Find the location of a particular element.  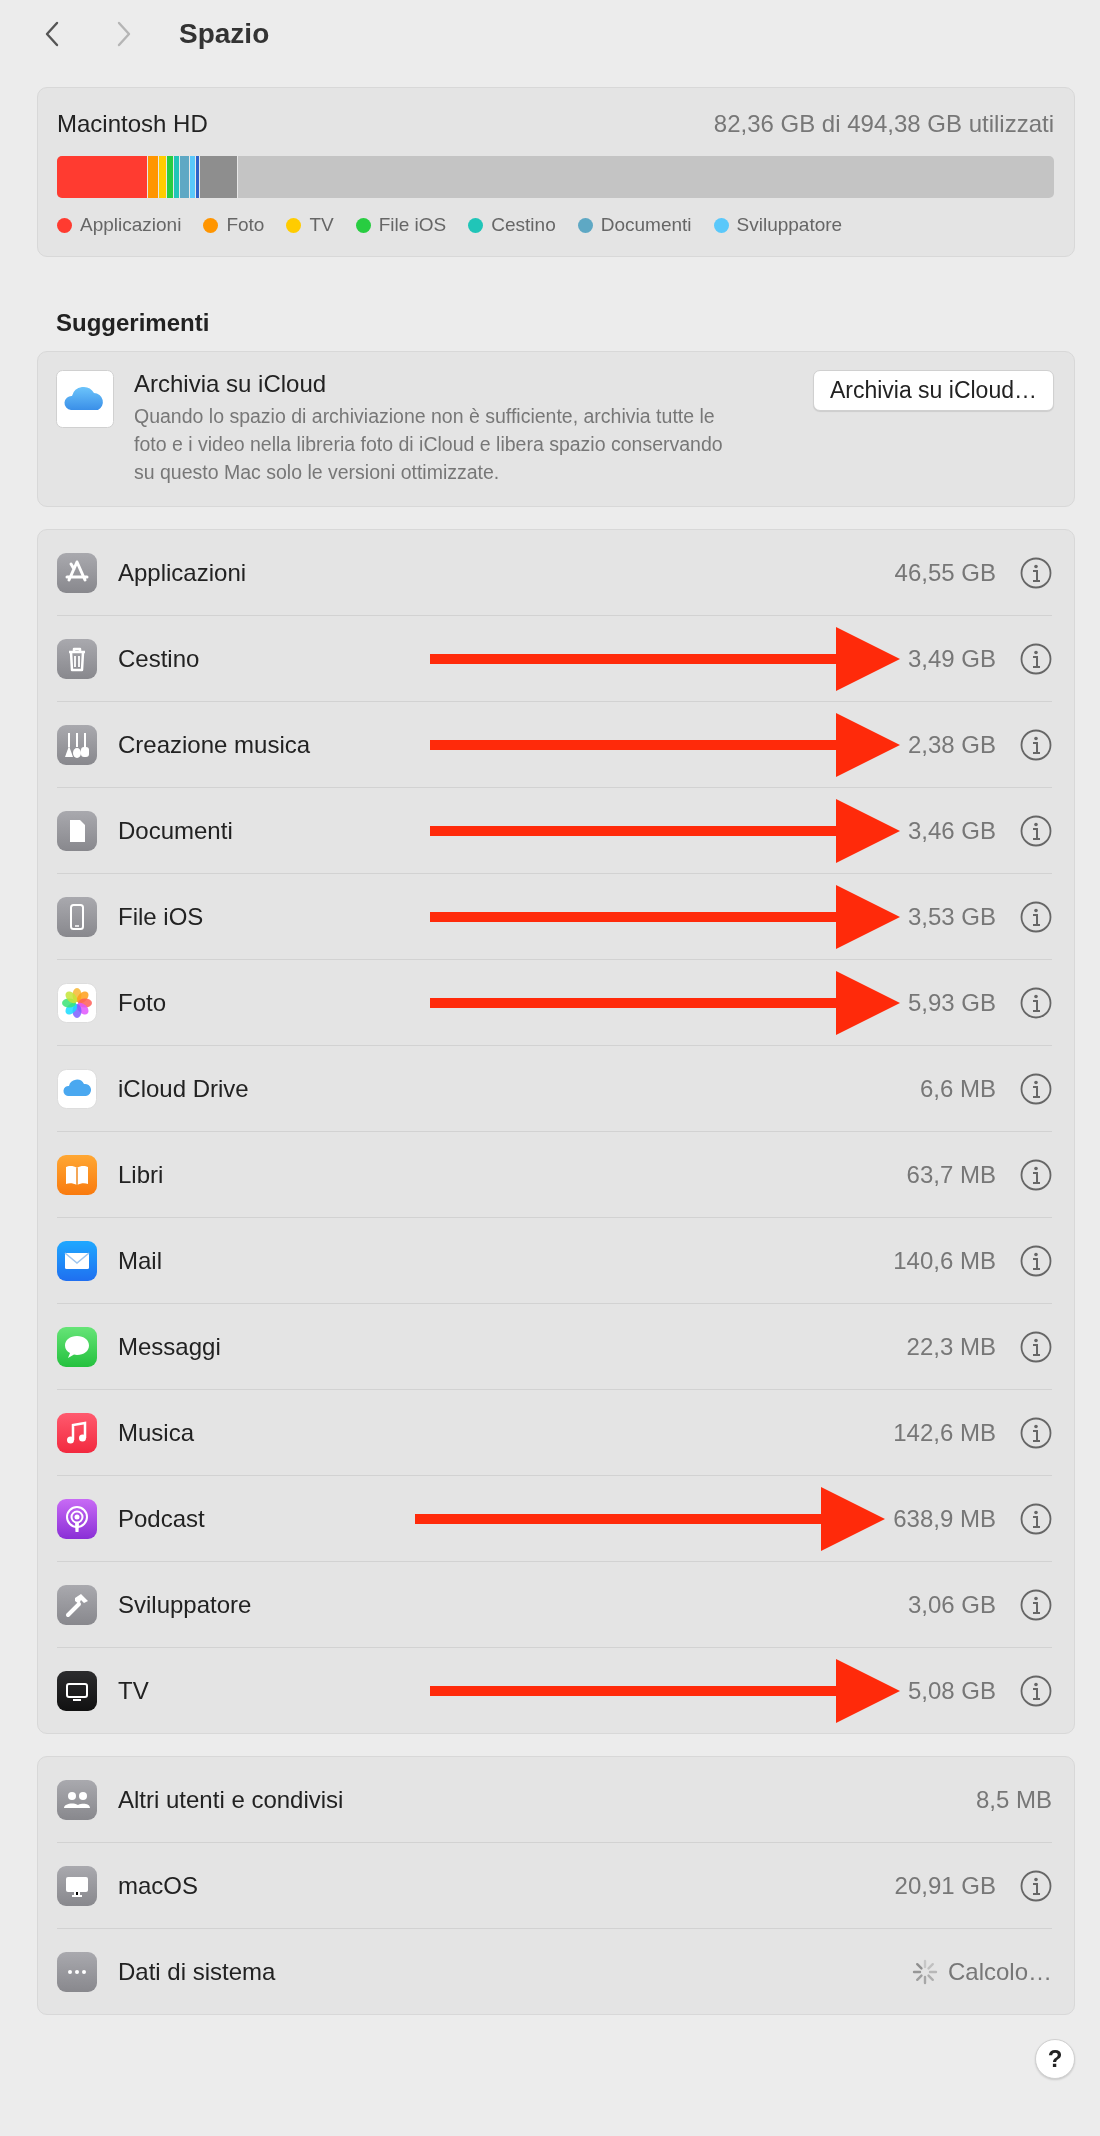

item-name: Mail is located at coordinates (140, 1260).